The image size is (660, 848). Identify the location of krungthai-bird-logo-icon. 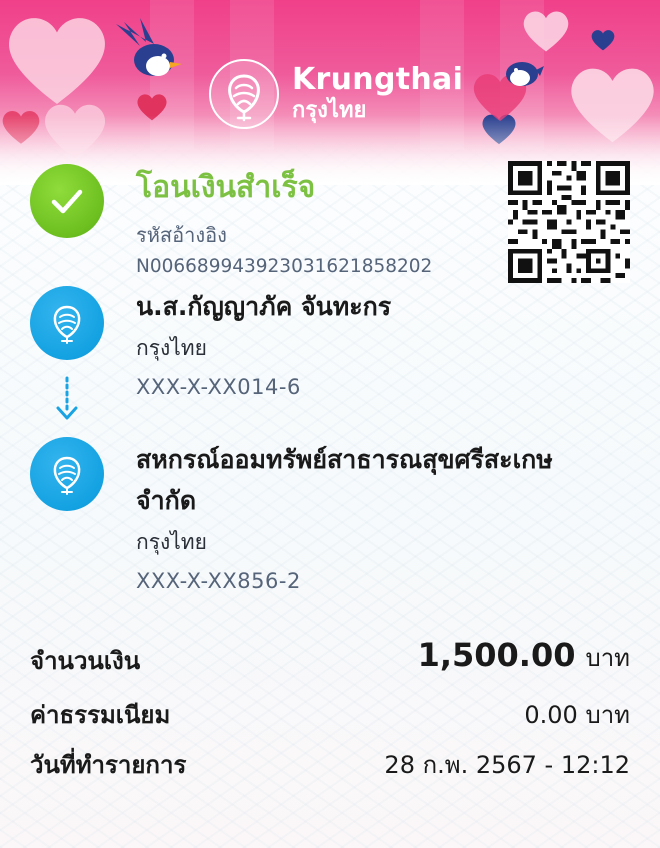
(244, 94).